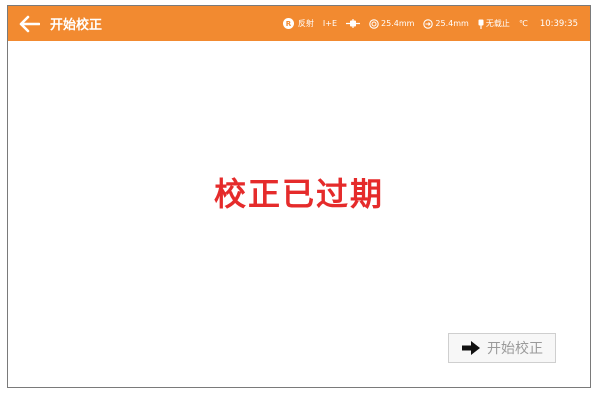 The height and width of the screenshot is (395, 600). I want to click on ie-label: I+E, so click(330, 23).